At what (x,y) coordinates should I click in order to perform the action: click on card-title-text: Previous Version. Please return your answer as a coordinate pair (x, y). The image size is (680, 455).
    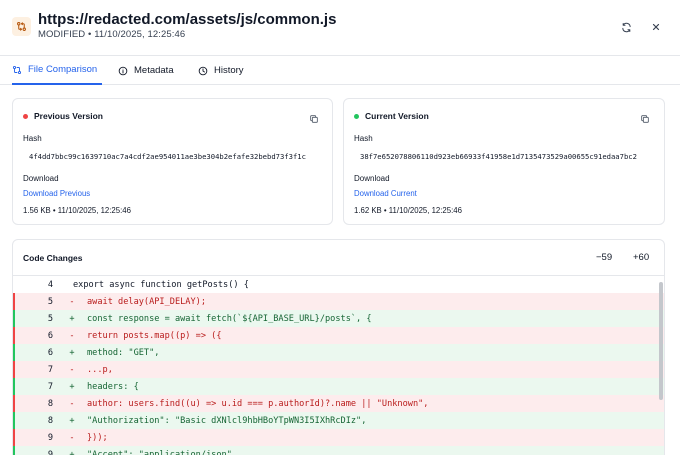
    Looking at the image, I should click on (68, 116).